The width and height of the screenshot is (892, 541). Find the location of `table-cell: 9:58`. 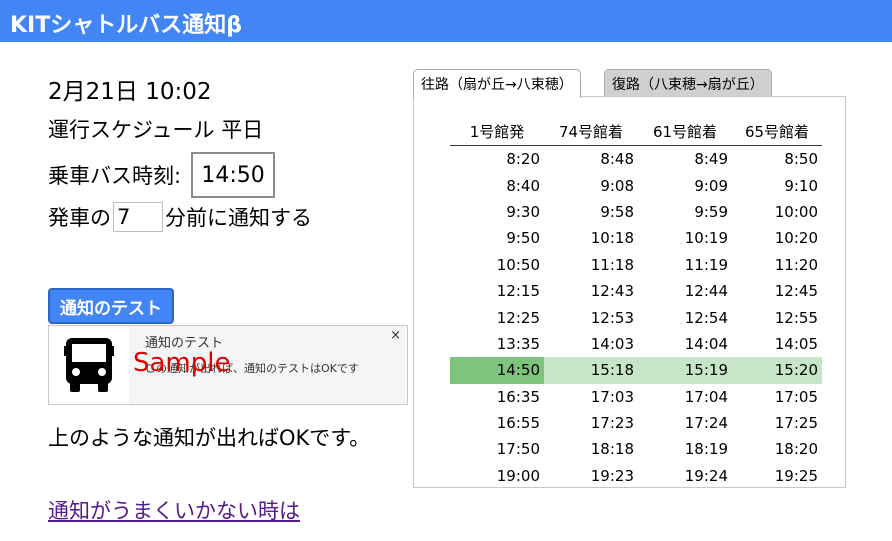

table-cell: 9:58 is located at coordinates (617, 211).